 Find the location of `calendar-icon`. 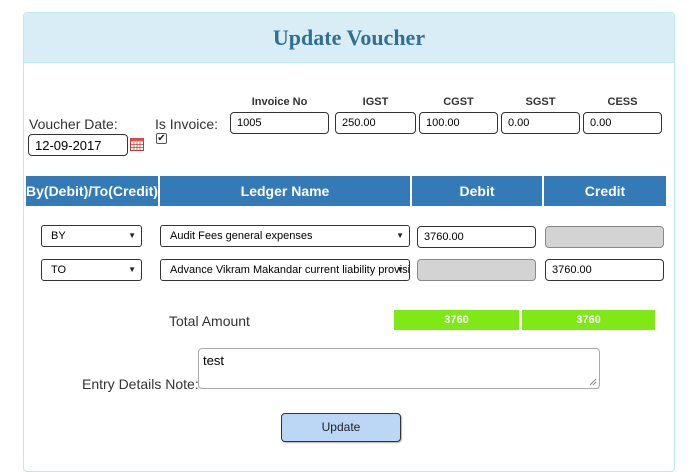

calendar-icon is located at coordinates (137, 144).